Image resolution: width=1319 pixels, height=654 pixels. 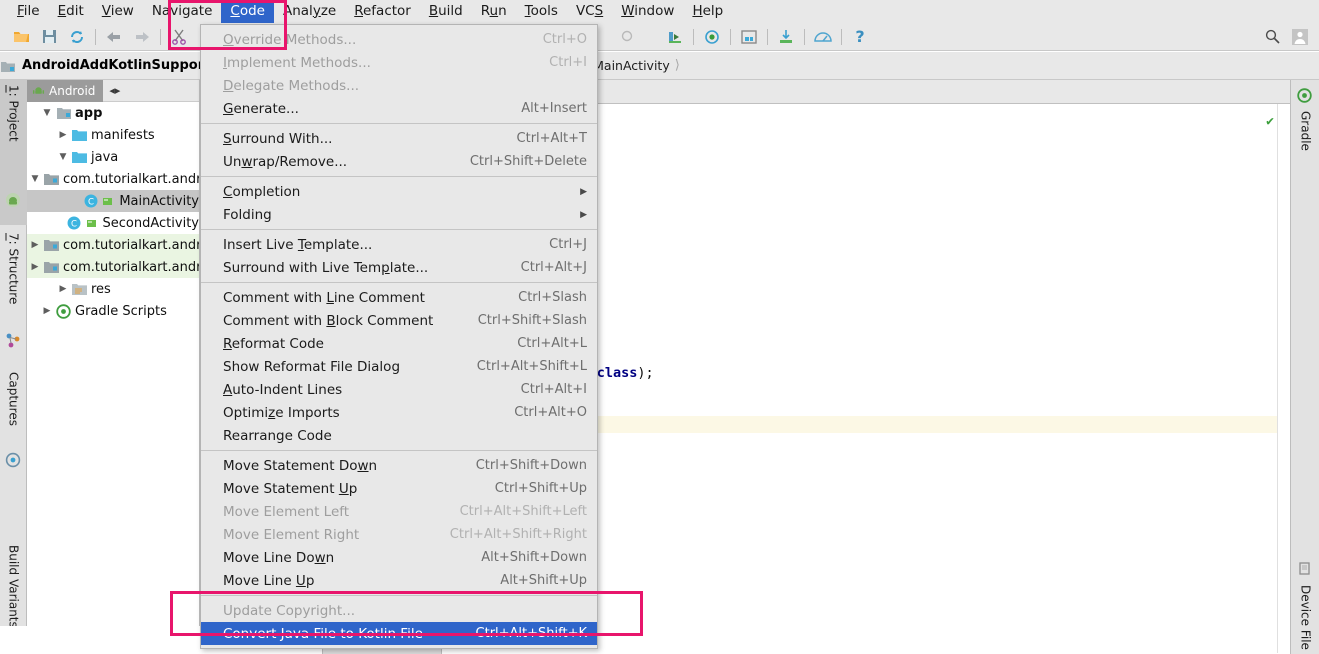 I want to click on project-view-android-tab: Android, so click(x=65, y=90).